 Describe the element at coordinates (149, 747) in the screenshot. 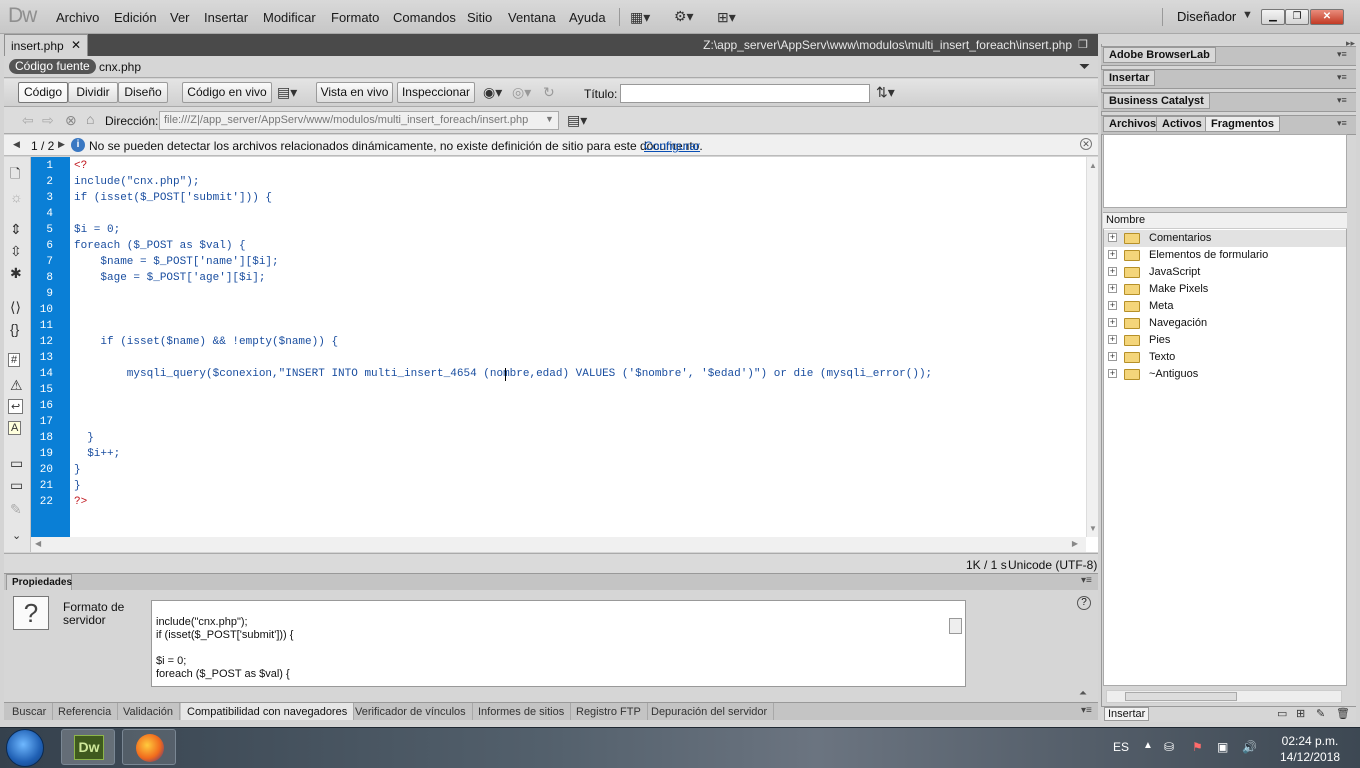

I see `taskbar-firefox` at that location.